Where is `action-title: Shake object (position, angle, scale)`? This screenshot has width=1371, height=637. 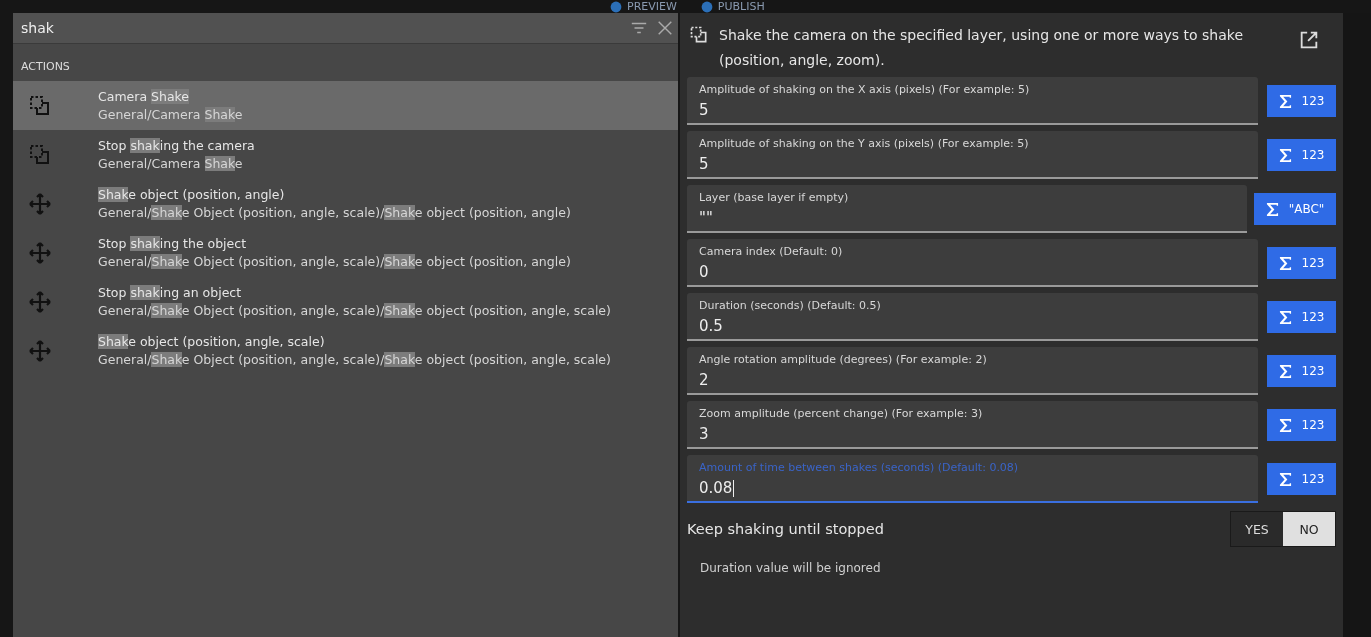
action-title: Shake object (position, angle, scale) is located at coordinates (212, 341).